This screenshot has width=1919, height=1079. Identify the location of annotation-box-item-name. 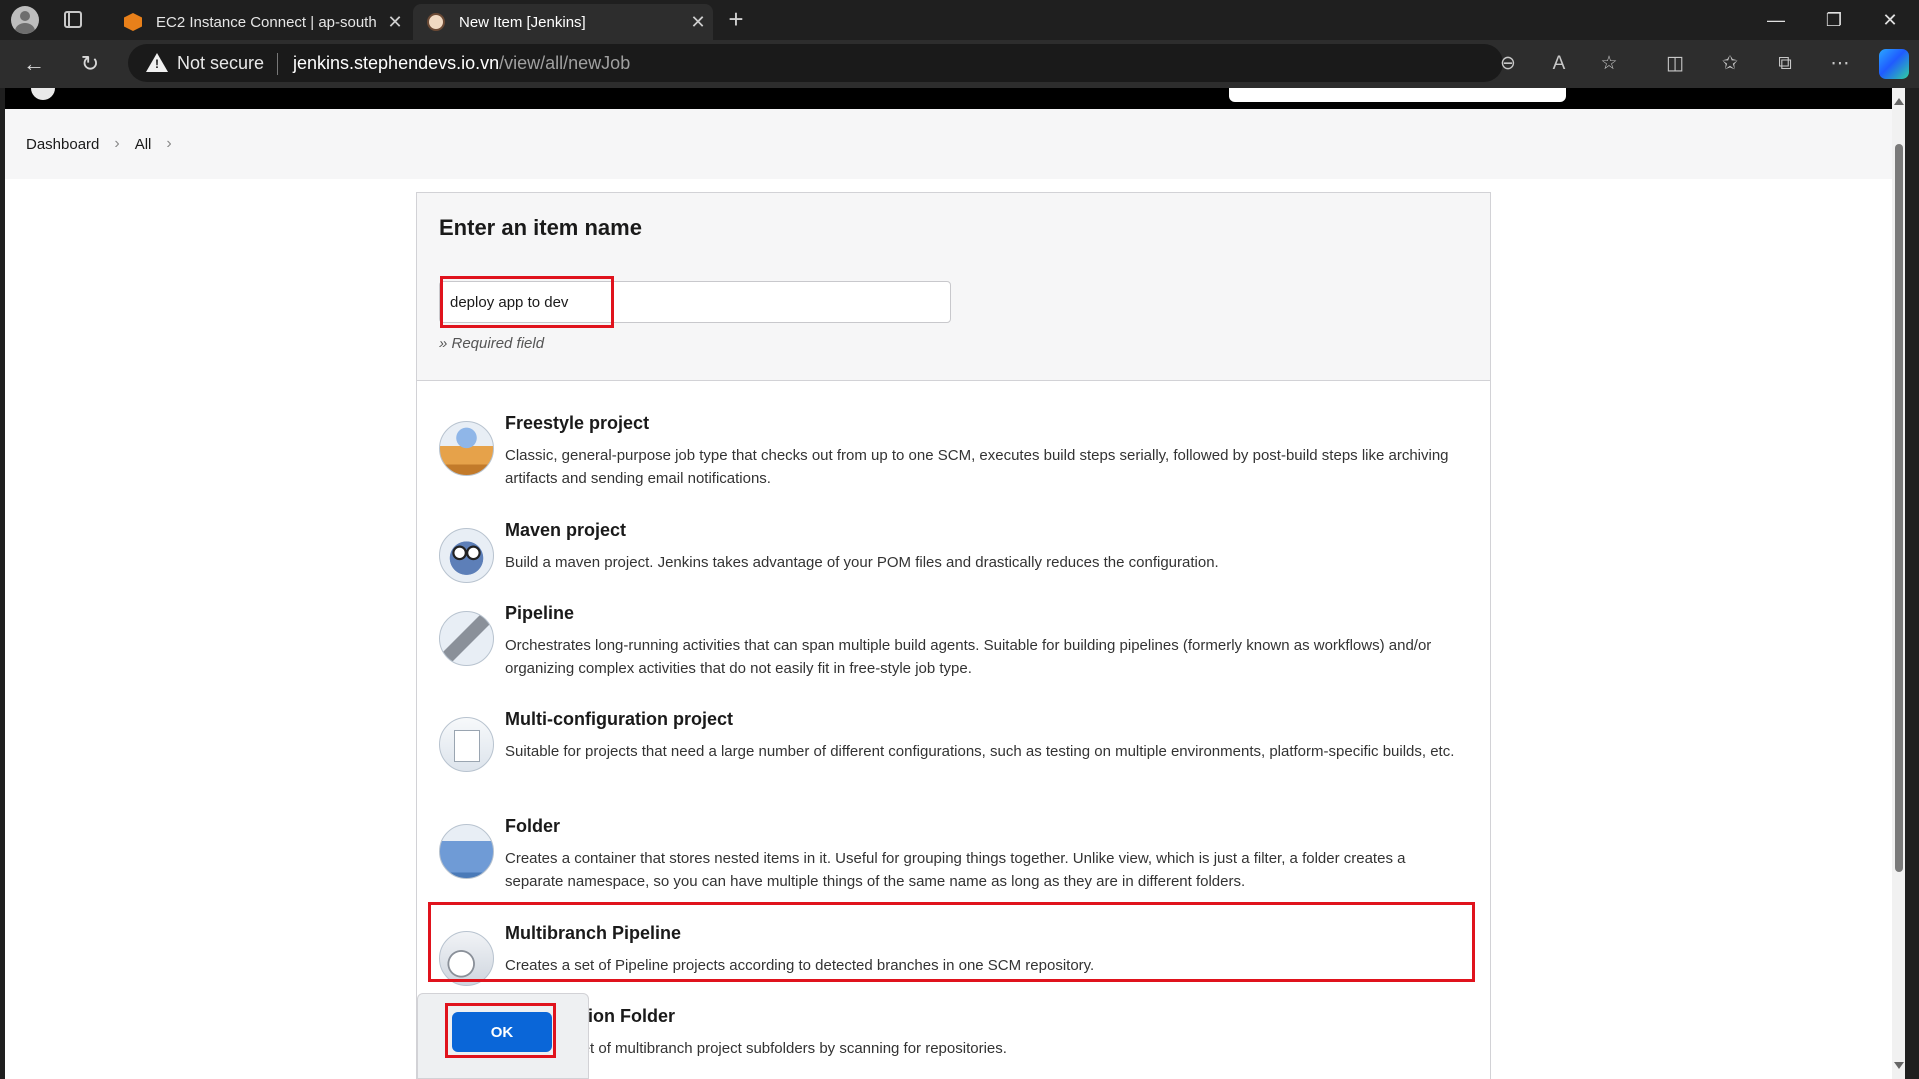
(527, 302).